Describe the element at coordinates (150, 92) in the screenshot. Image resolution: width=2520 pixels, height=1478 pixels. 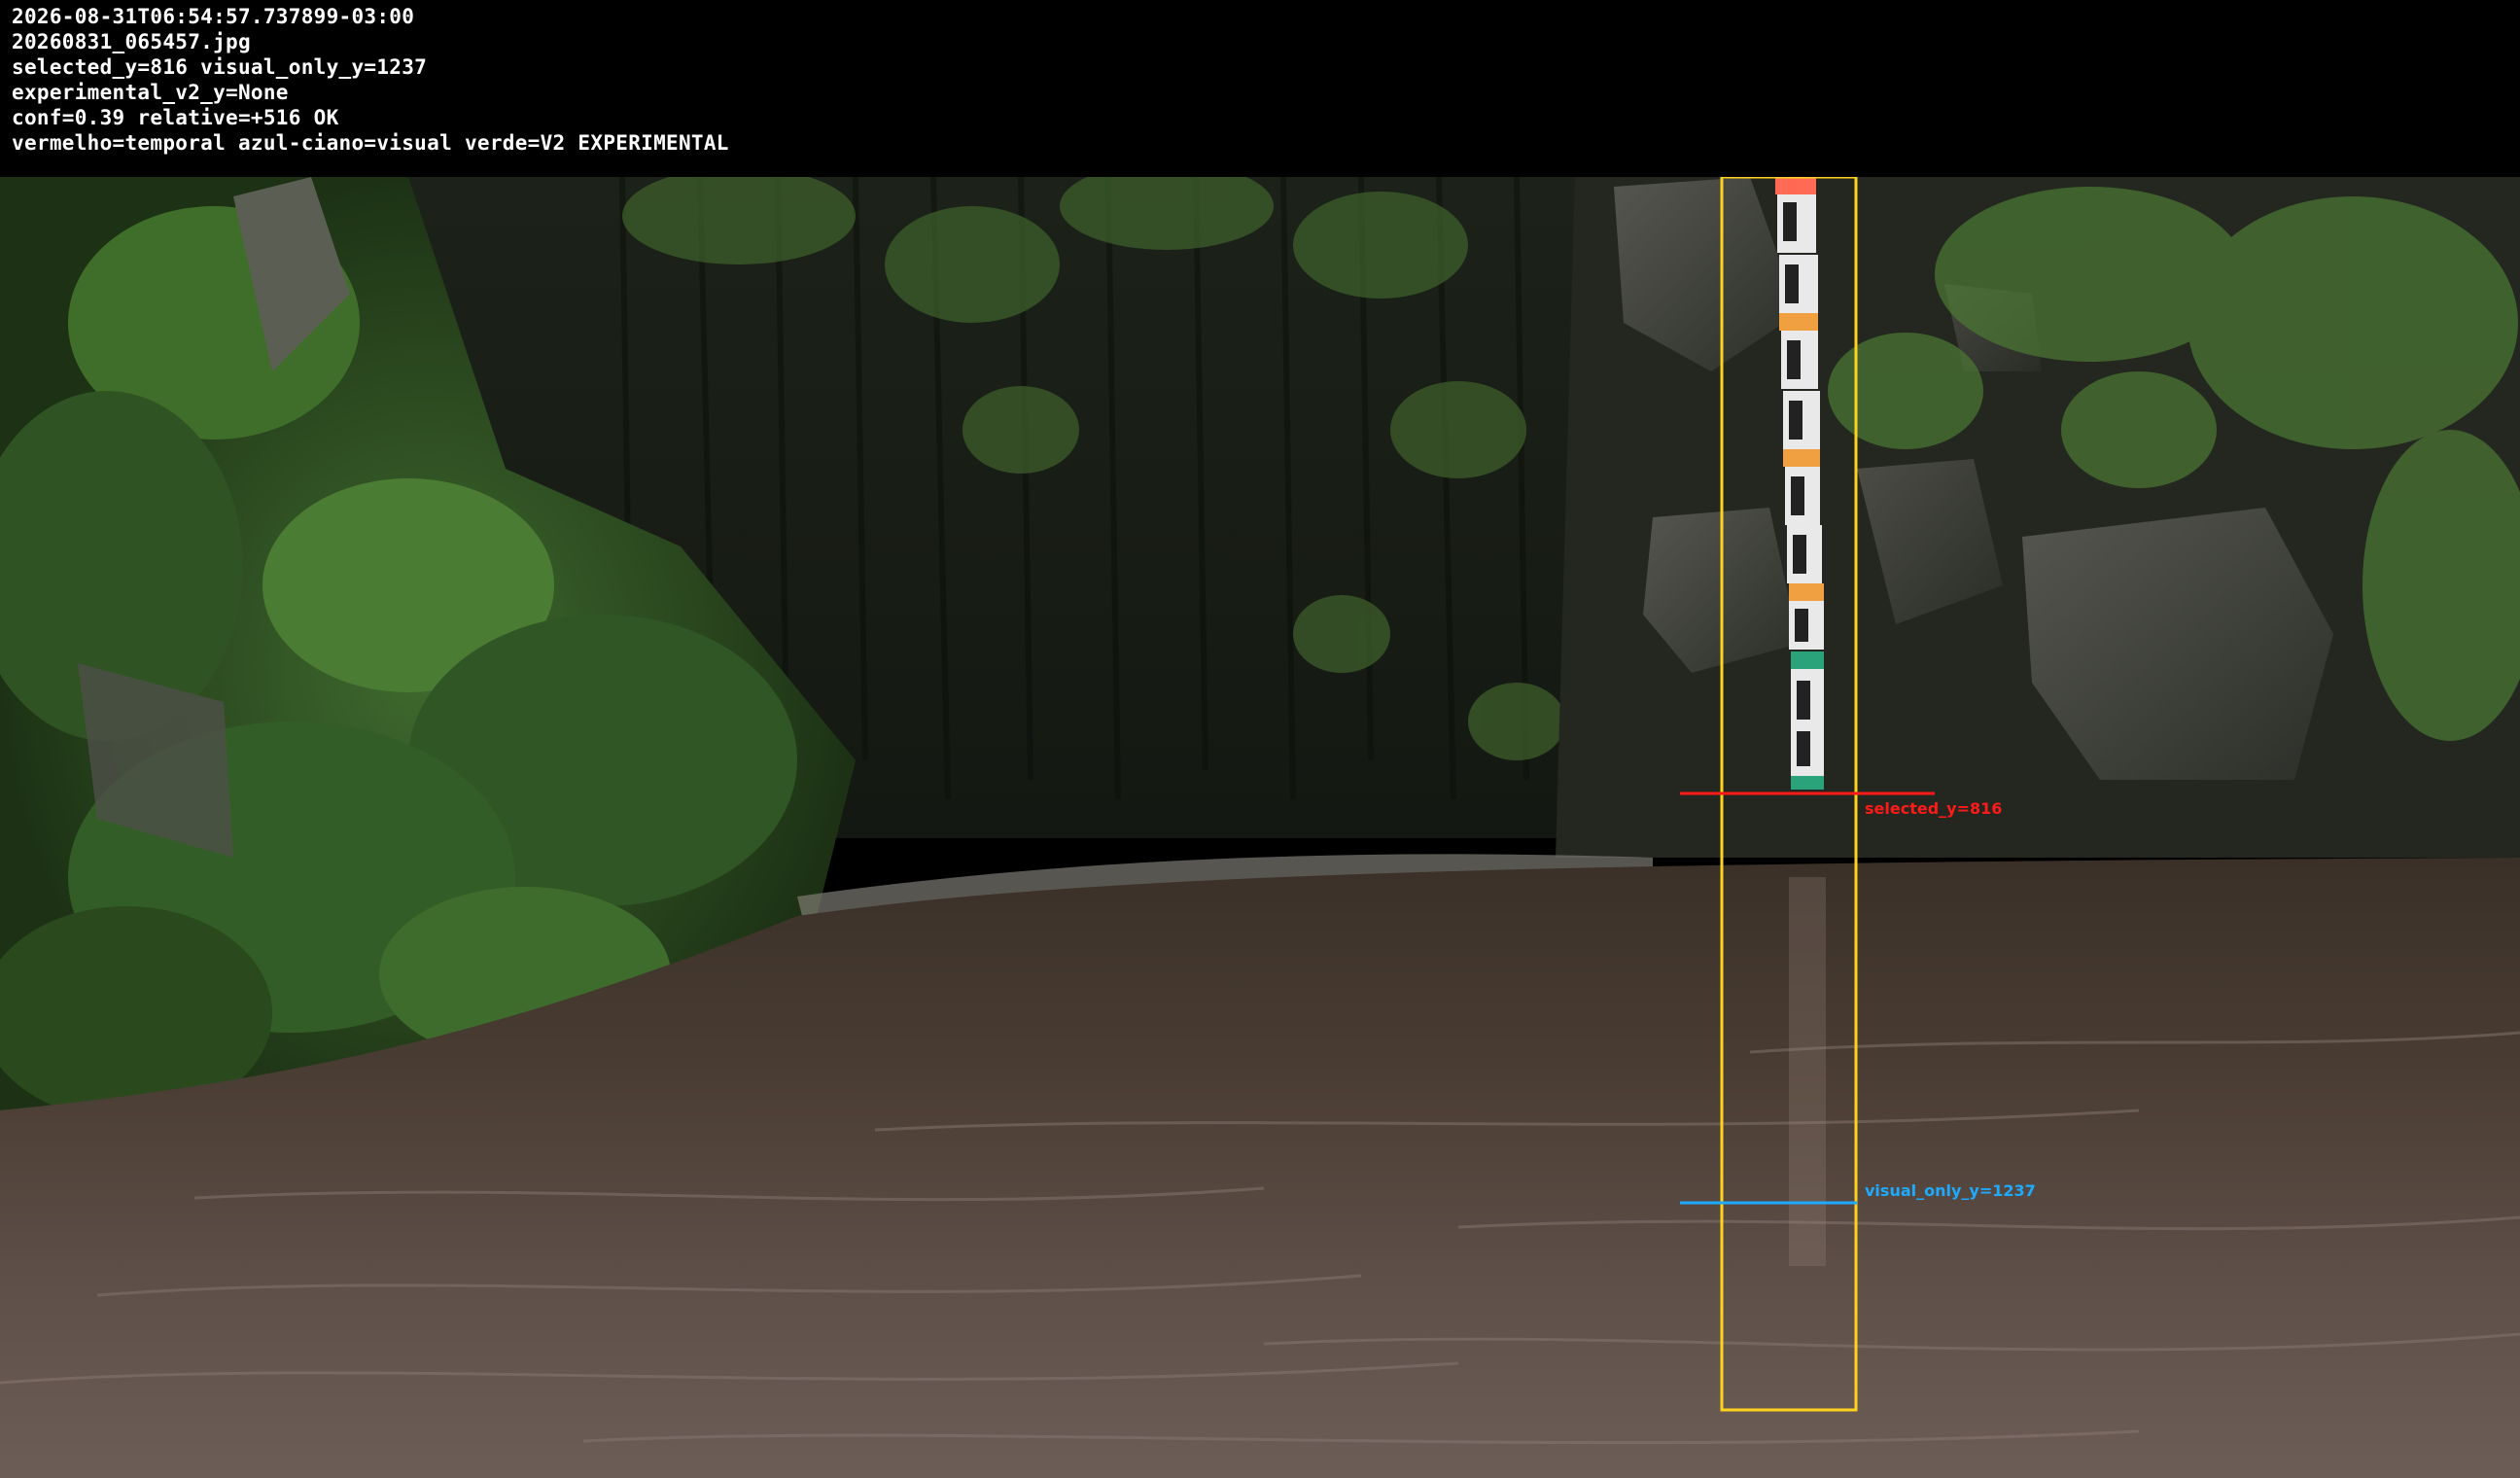
I see `experimental-y-text: experimental_v2_y=None` at that location.